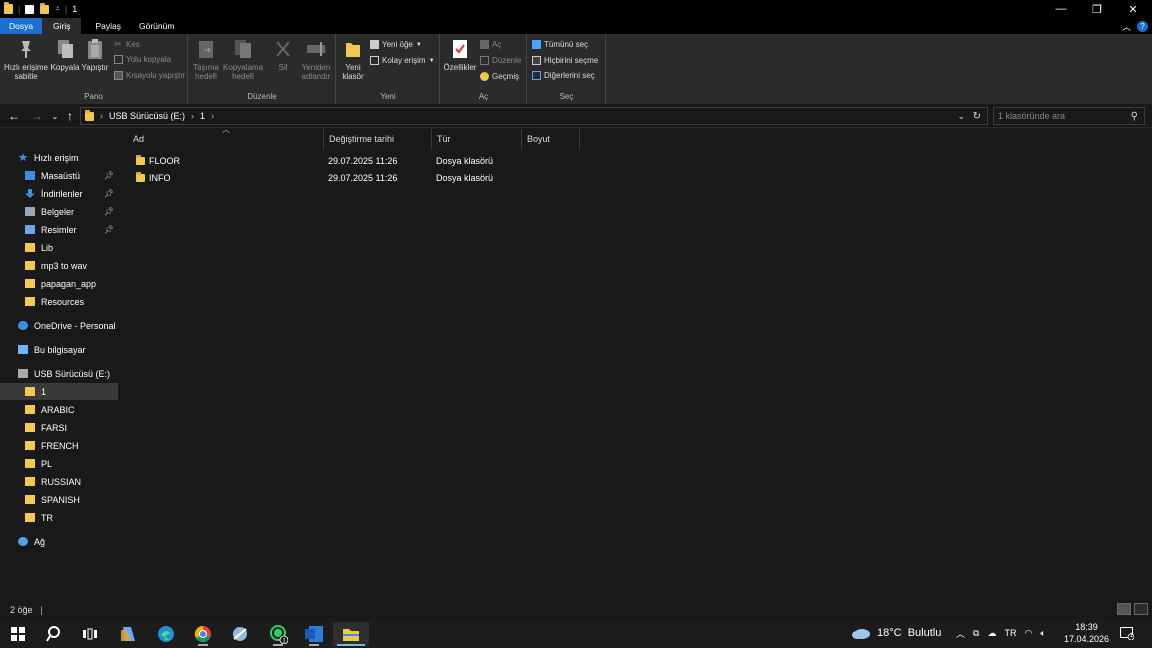  What do you see at coordinates (977, 116) in the screenshot?
I see `refresh-icon: ↻` at bounding box center [977, 116].